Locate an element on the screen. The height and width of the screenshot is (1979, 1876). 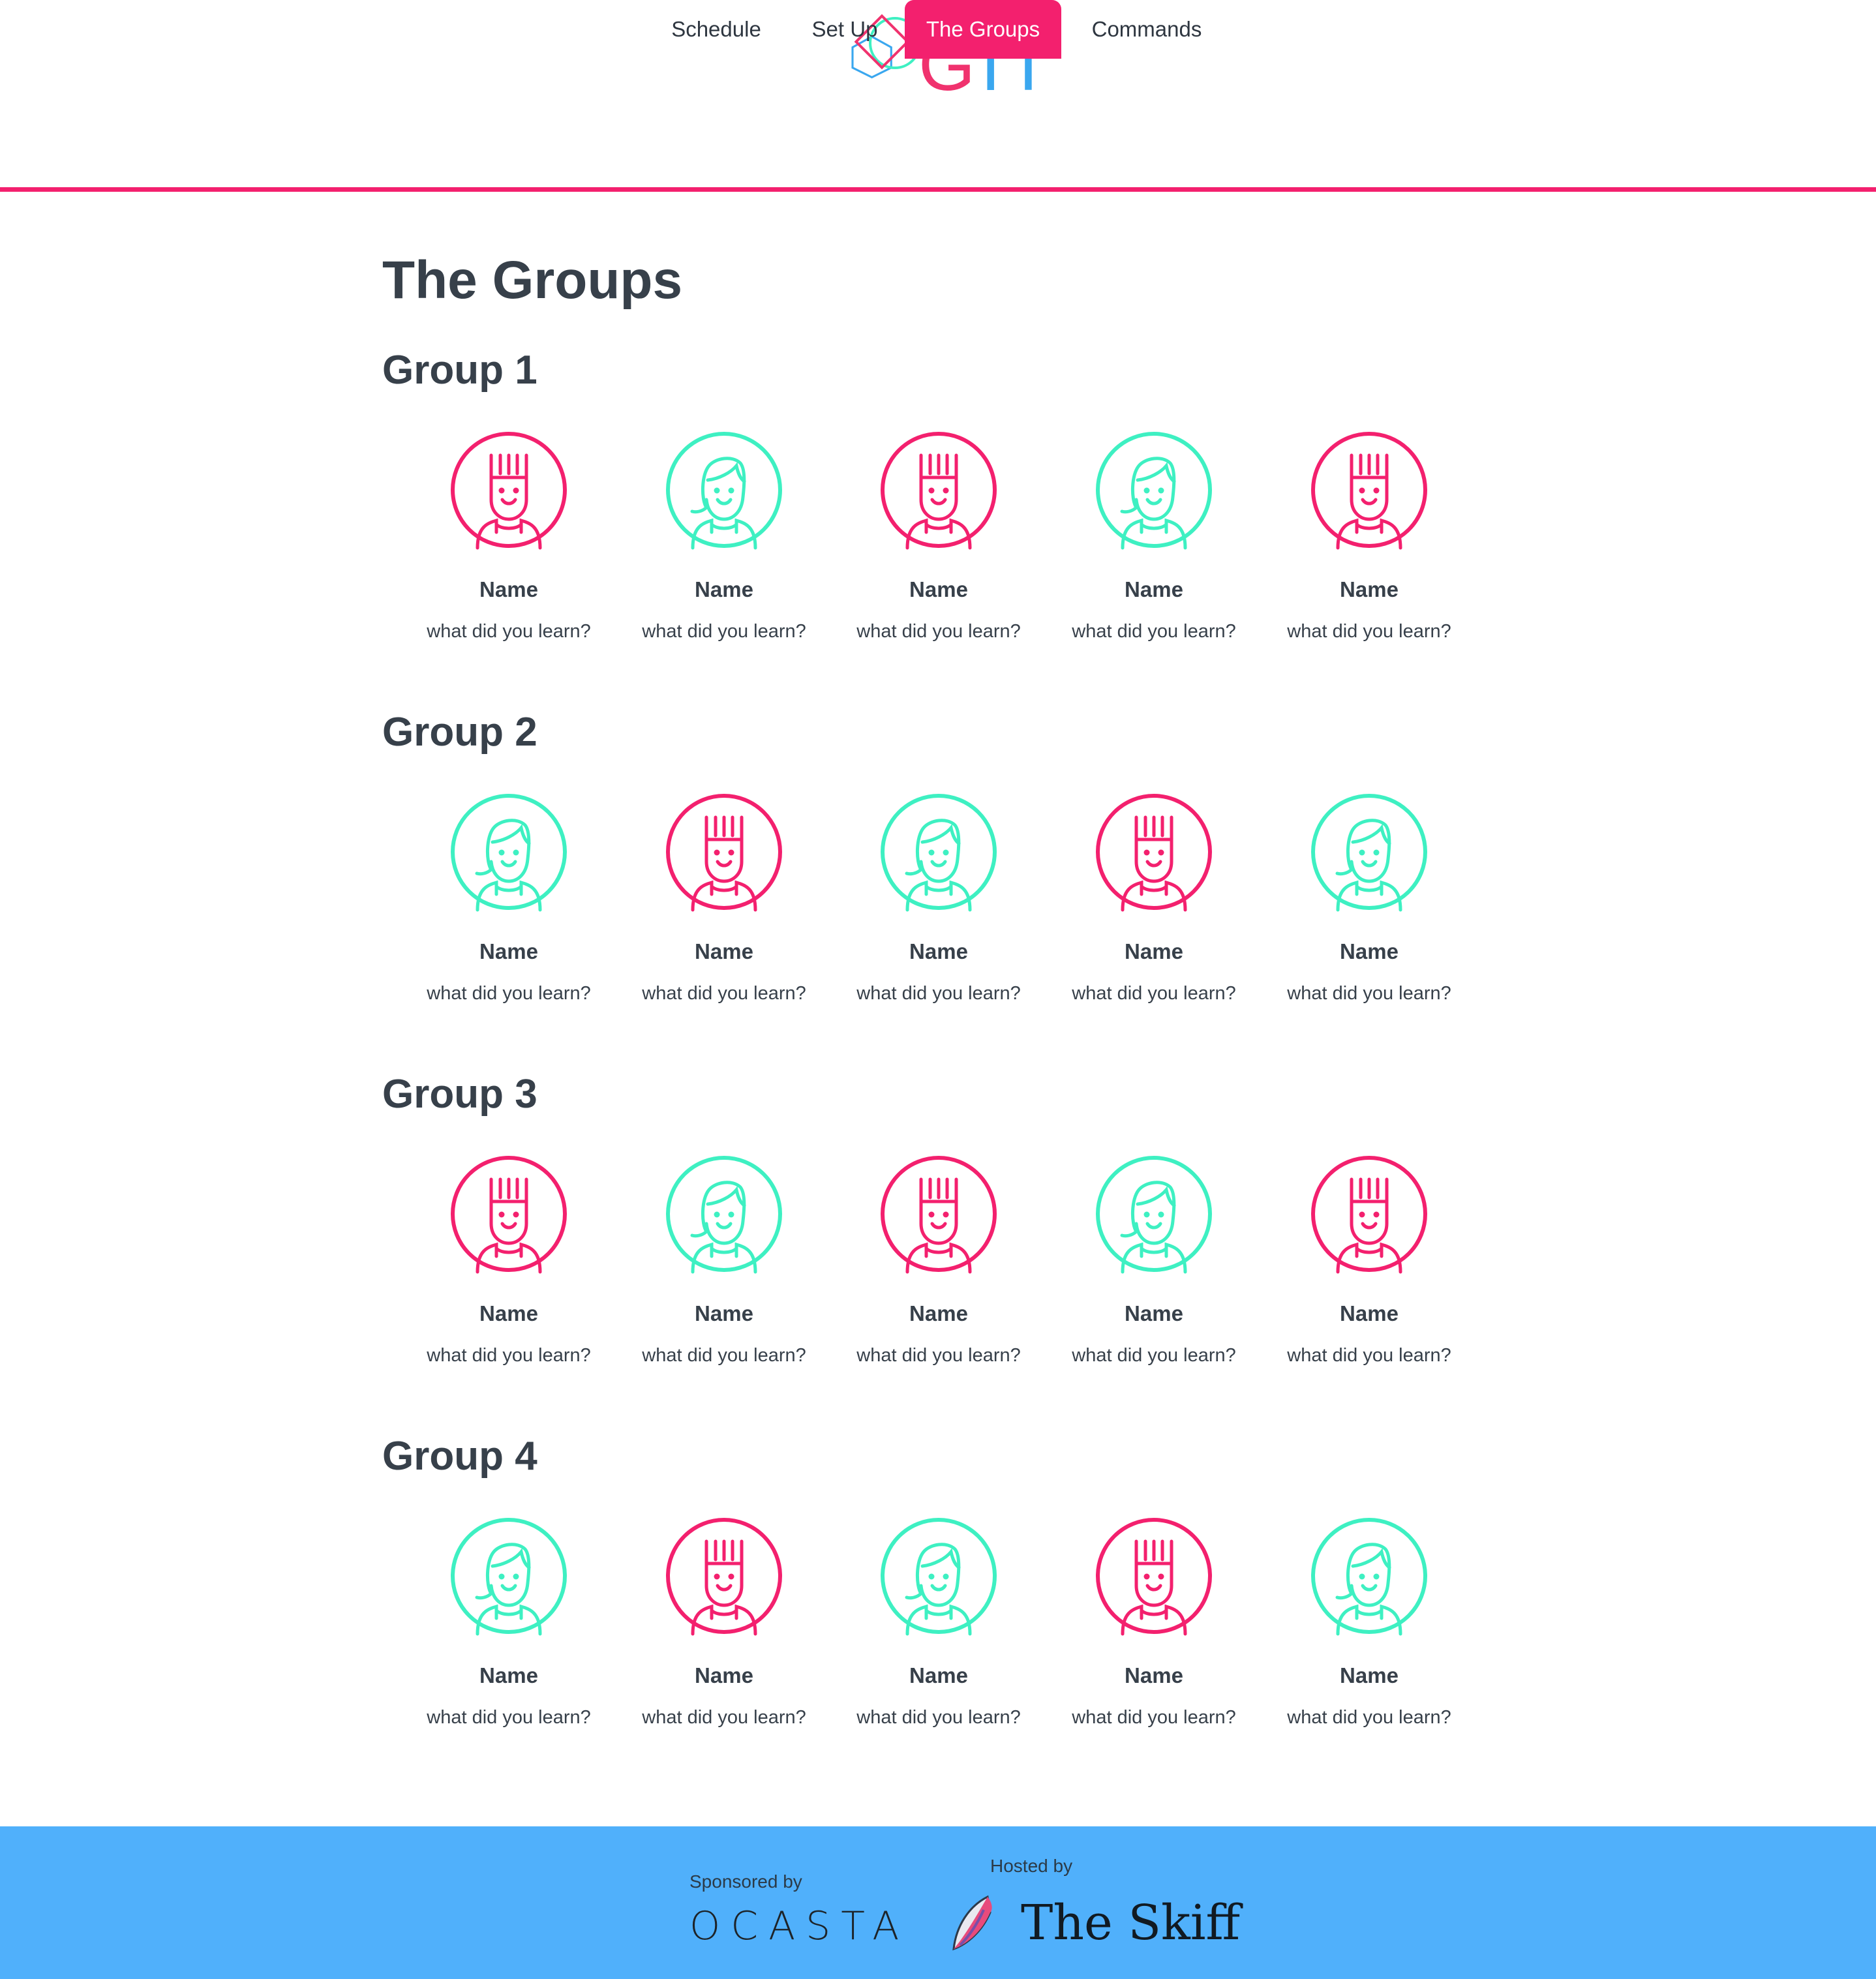
group-title: Group 1 is located at coordinates (459, 370).